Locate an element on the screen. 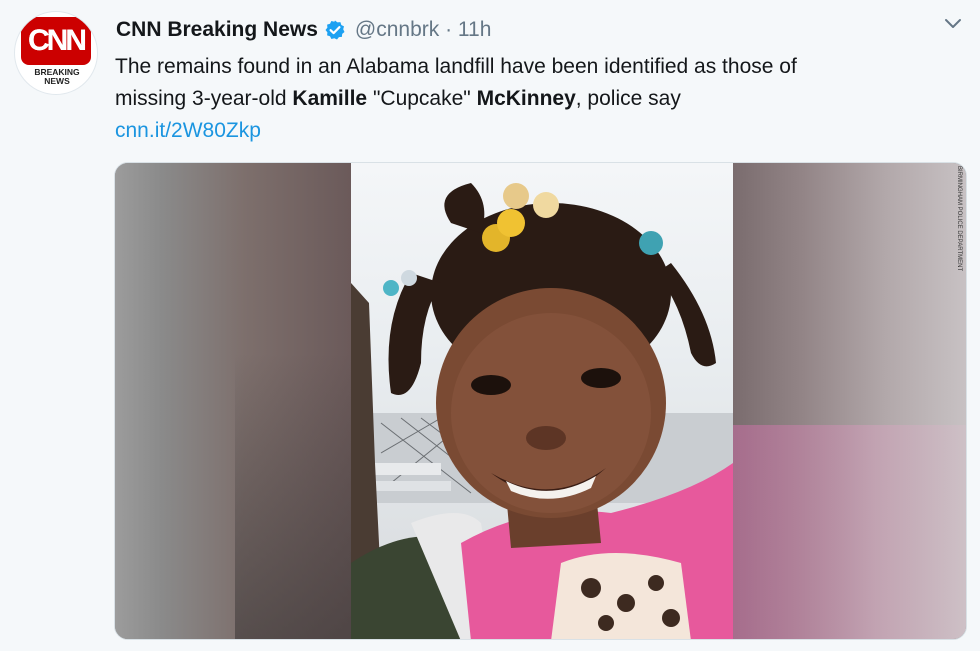 The image size is (980, 651). blurred-right-pink is located at coordinates (849, 531).